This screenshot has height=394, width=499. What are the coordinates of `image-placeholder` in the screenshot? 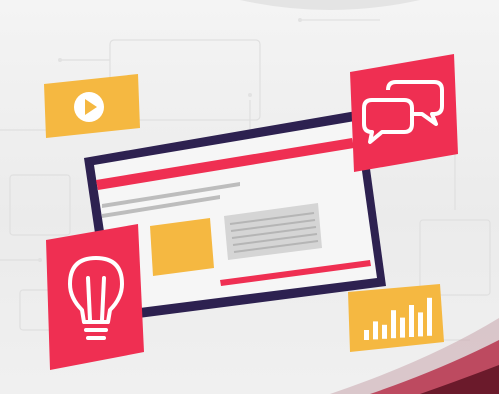 It's located at (182, 247).